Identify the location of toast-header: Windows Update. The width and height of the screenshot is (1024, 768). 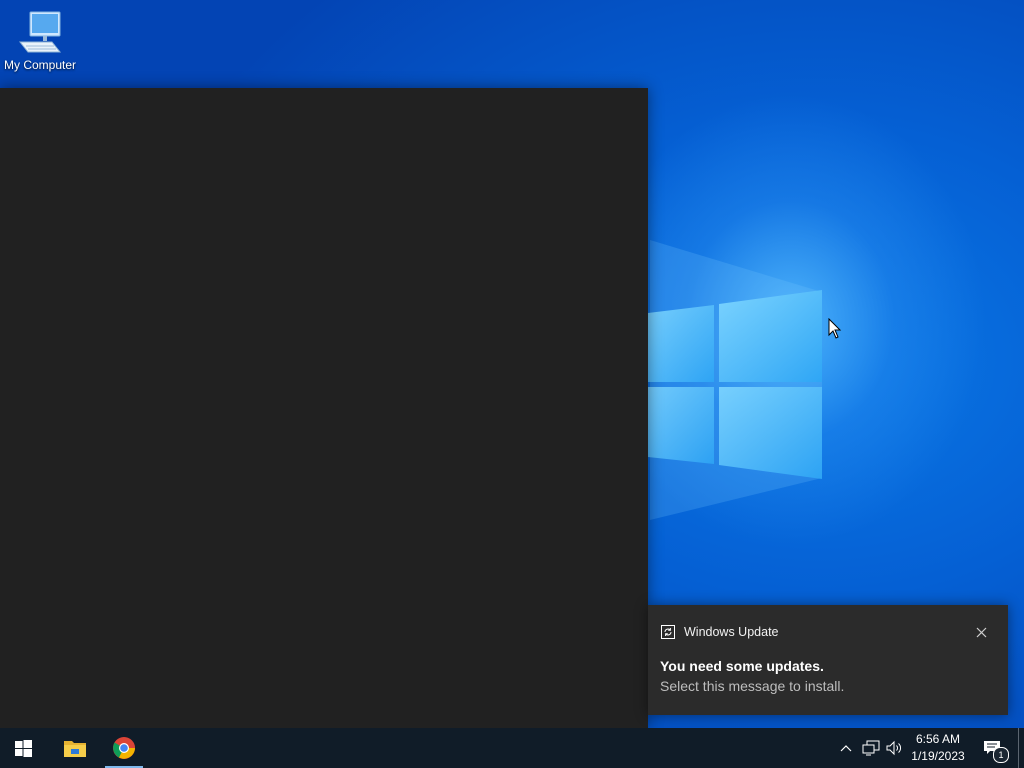
(719, 632).